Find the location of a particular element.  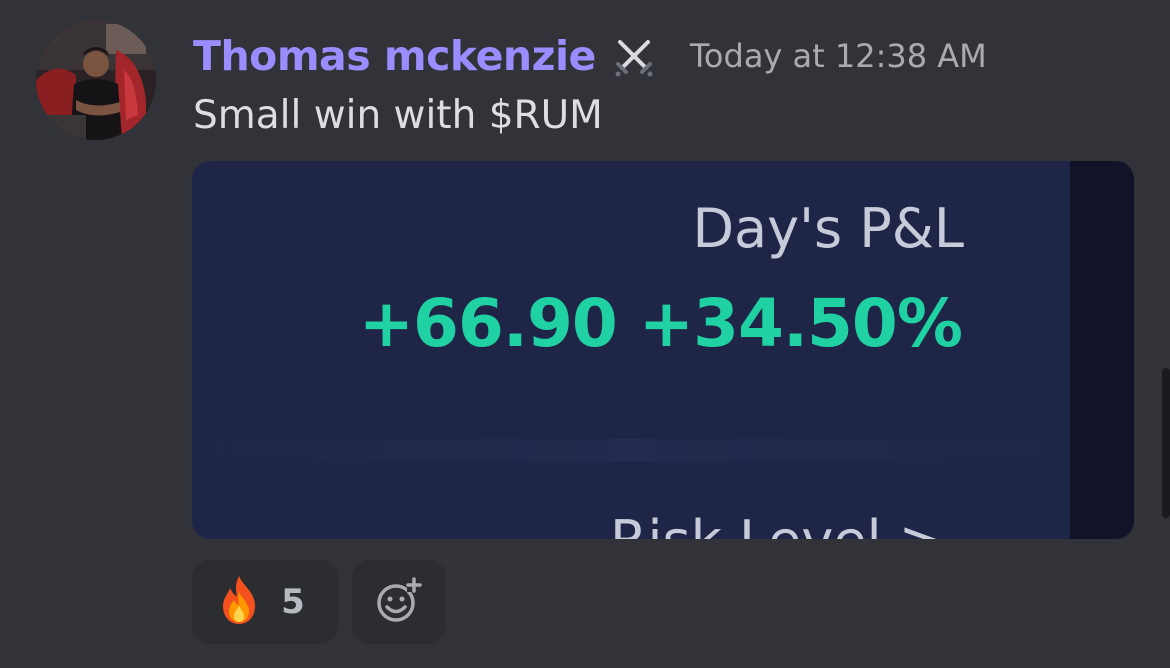

reactions-bar: 5 is located at coordinates (319, 602).